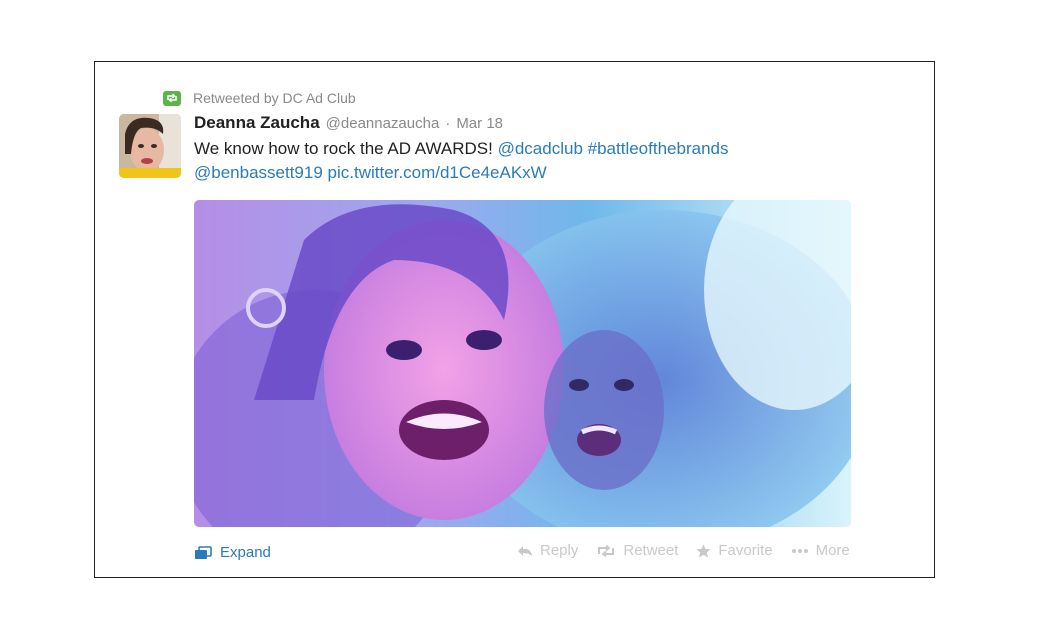 The width and height of the screenshot is (1040, 644). What do you see at coordinates (274, 98) in the screenshot?
I see `retweeted-by-label: Retweeted by DC Ad Club` at bounding box center [274, 98].